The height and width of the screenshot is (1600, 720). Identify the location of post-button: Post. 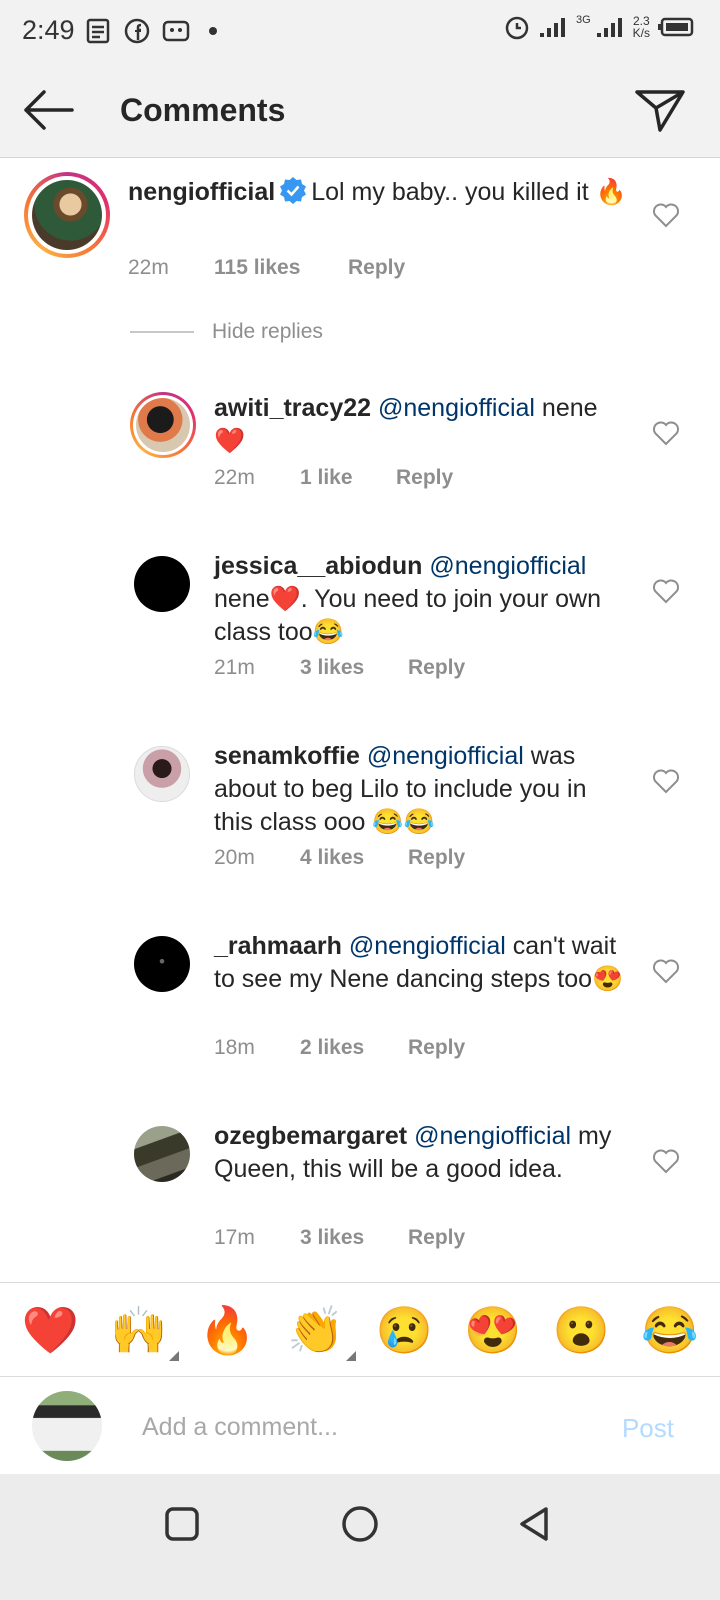
(648, 1428).